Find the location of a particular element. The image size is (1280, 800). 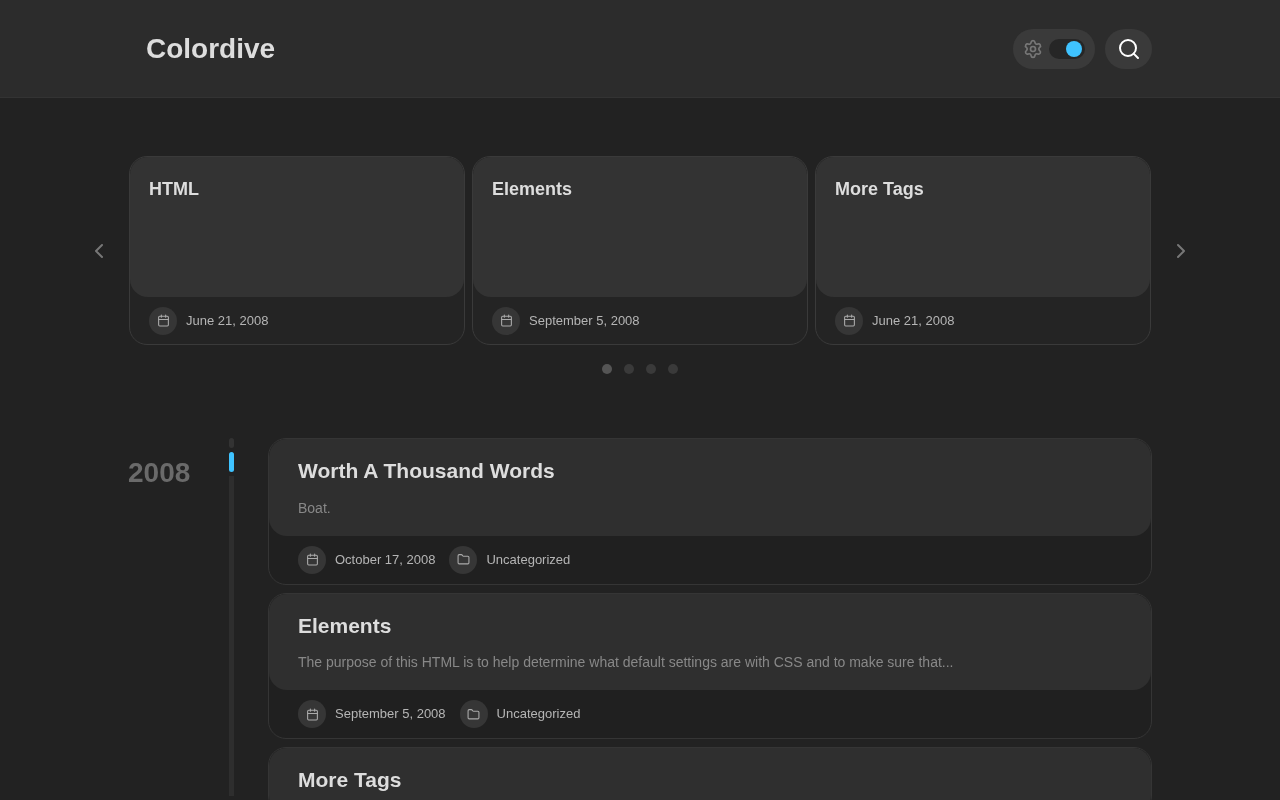

card-title: More Tags is located at coordinates (879, 189).